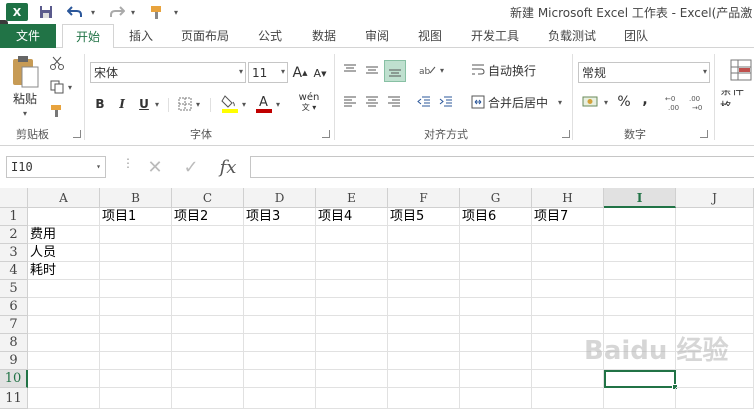 The height and width of the screenshot is (409, 754). Describe the element at coordinates (280, 379) in the screenshot. I see `cell-d10` at that location.